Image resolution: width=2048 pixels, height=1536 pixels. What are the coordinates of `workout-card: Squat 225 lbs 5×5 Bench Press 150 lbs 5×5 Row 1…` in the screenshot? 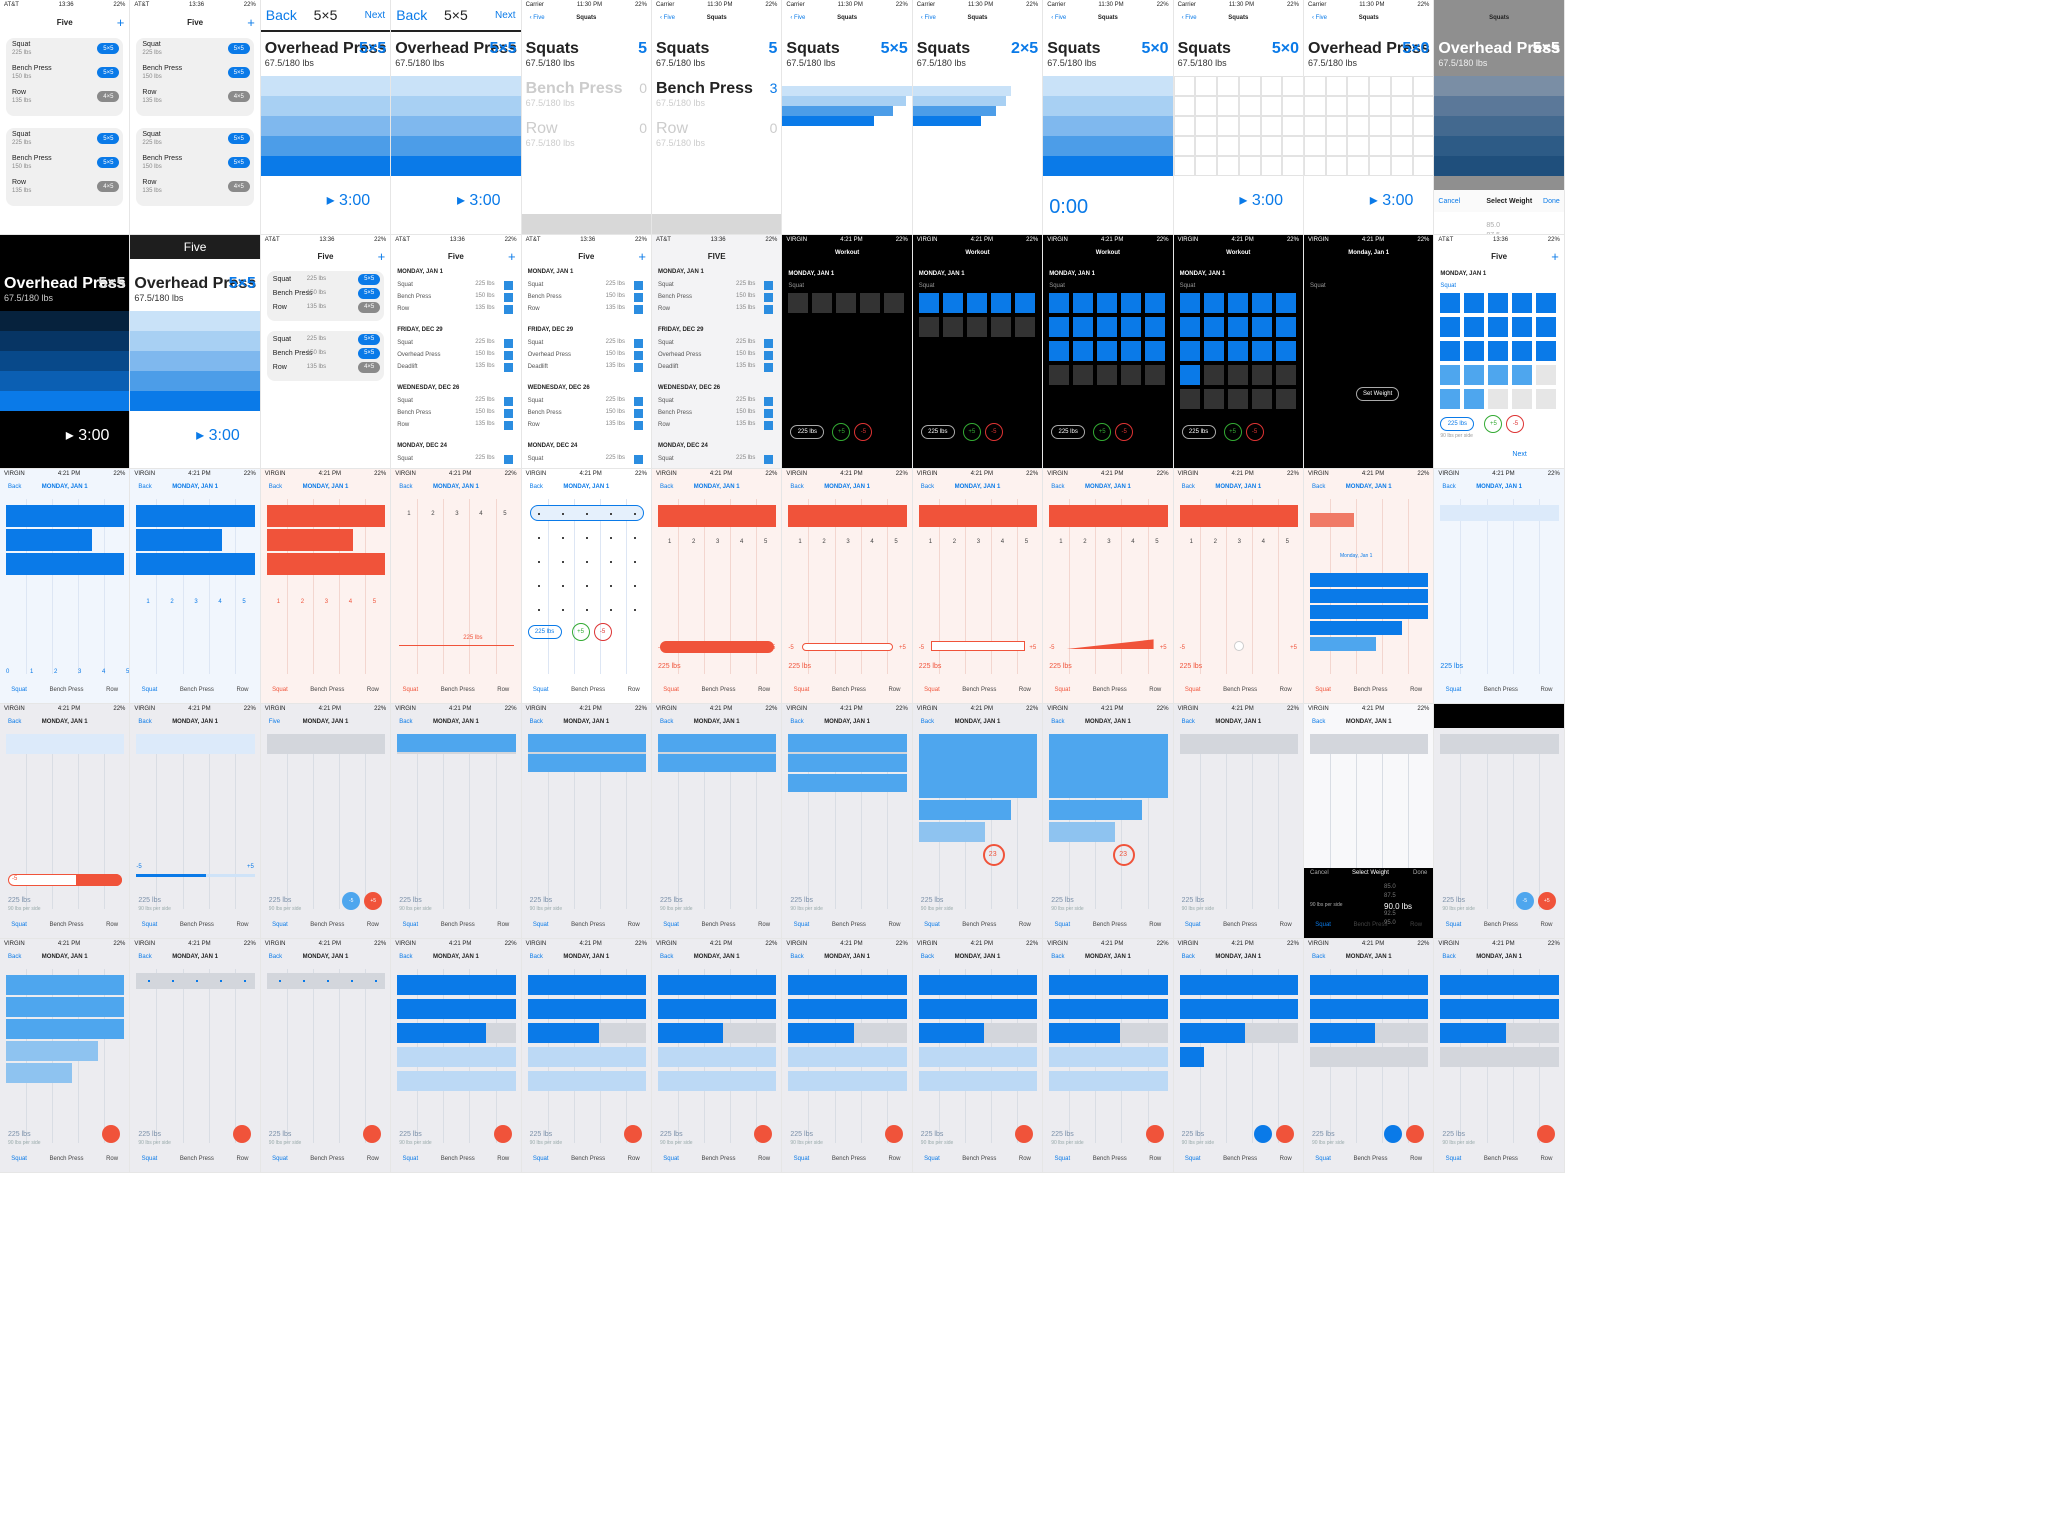 It's located at (195, 167).